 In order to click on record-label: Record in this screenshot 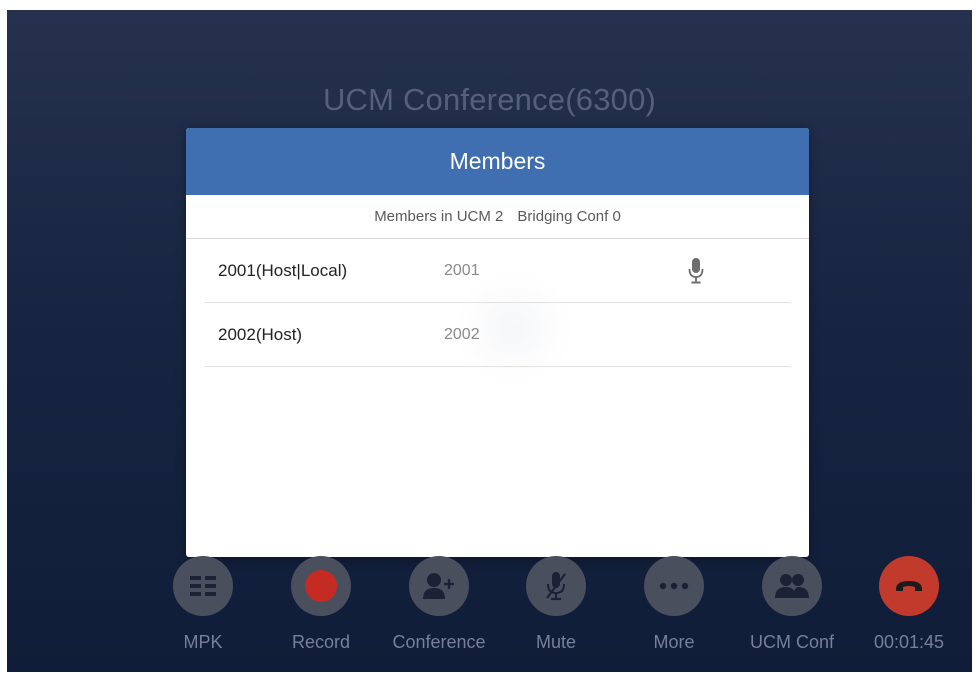, I will do `click(321, 642)`.